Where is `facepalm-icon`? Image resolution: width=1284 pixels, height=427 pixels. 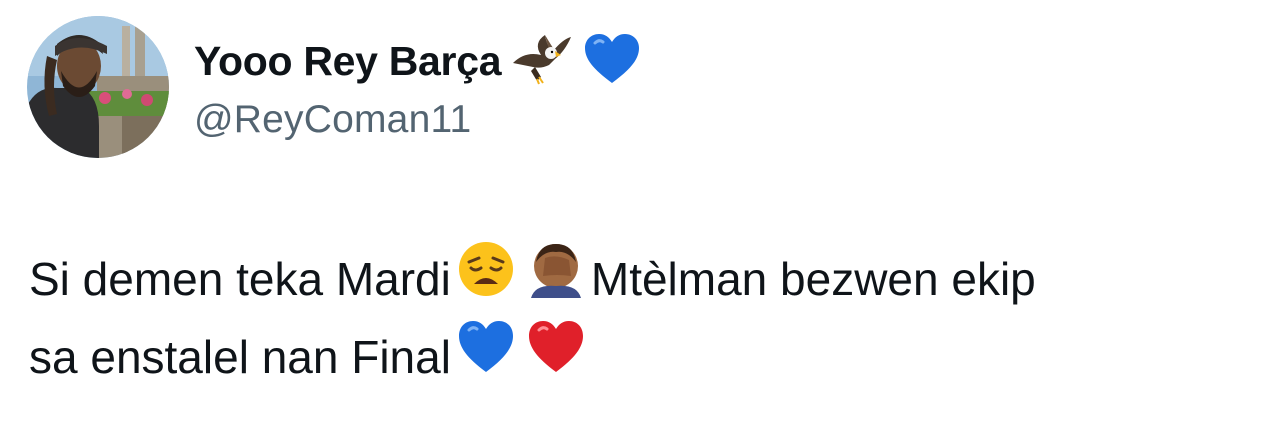 facepalm-icon is located at coordinates (556, 279).